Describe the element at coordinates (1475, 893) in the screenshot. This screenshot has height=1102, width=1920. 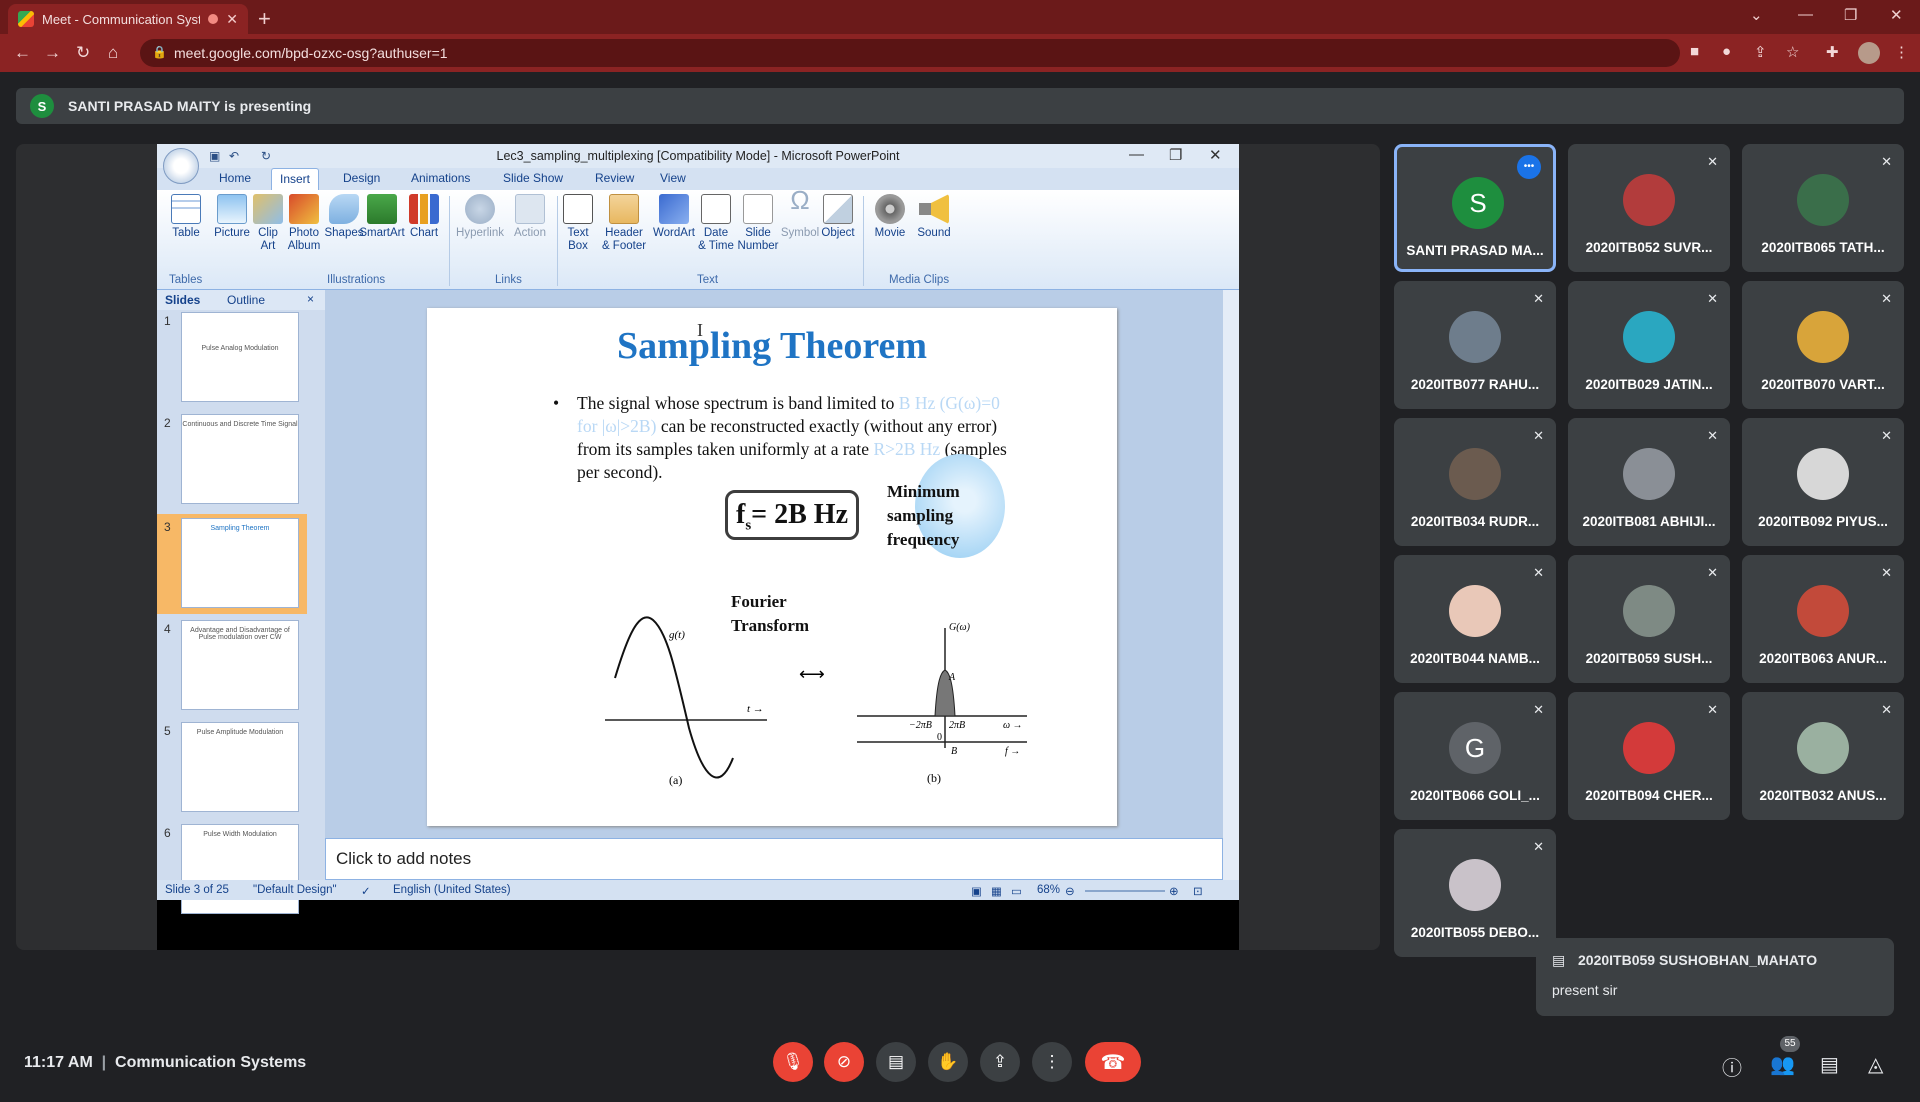
I see `participant-tile: 2020ITB055 DEBO... ✕` at that location.